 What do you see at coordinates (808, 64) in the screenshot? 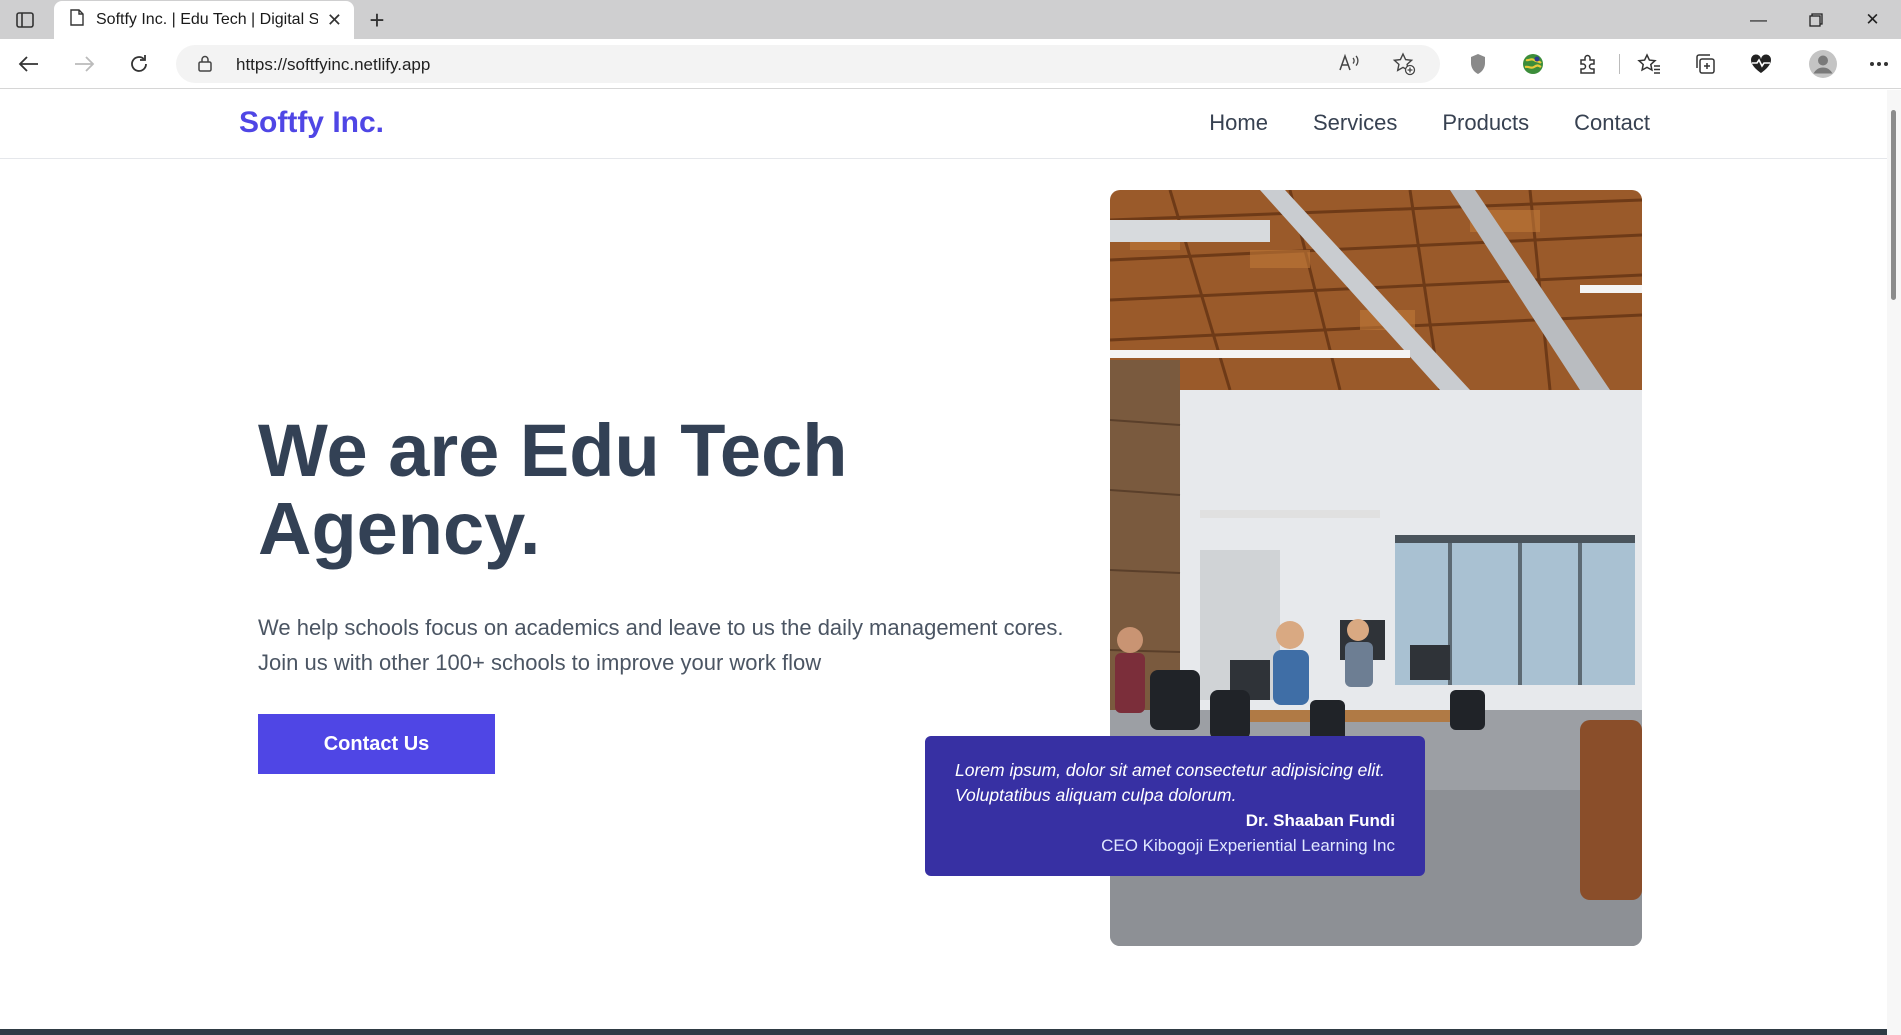
I see `address-bar: https://softfyinc.netlify.app` at bounding box center [808, 64].